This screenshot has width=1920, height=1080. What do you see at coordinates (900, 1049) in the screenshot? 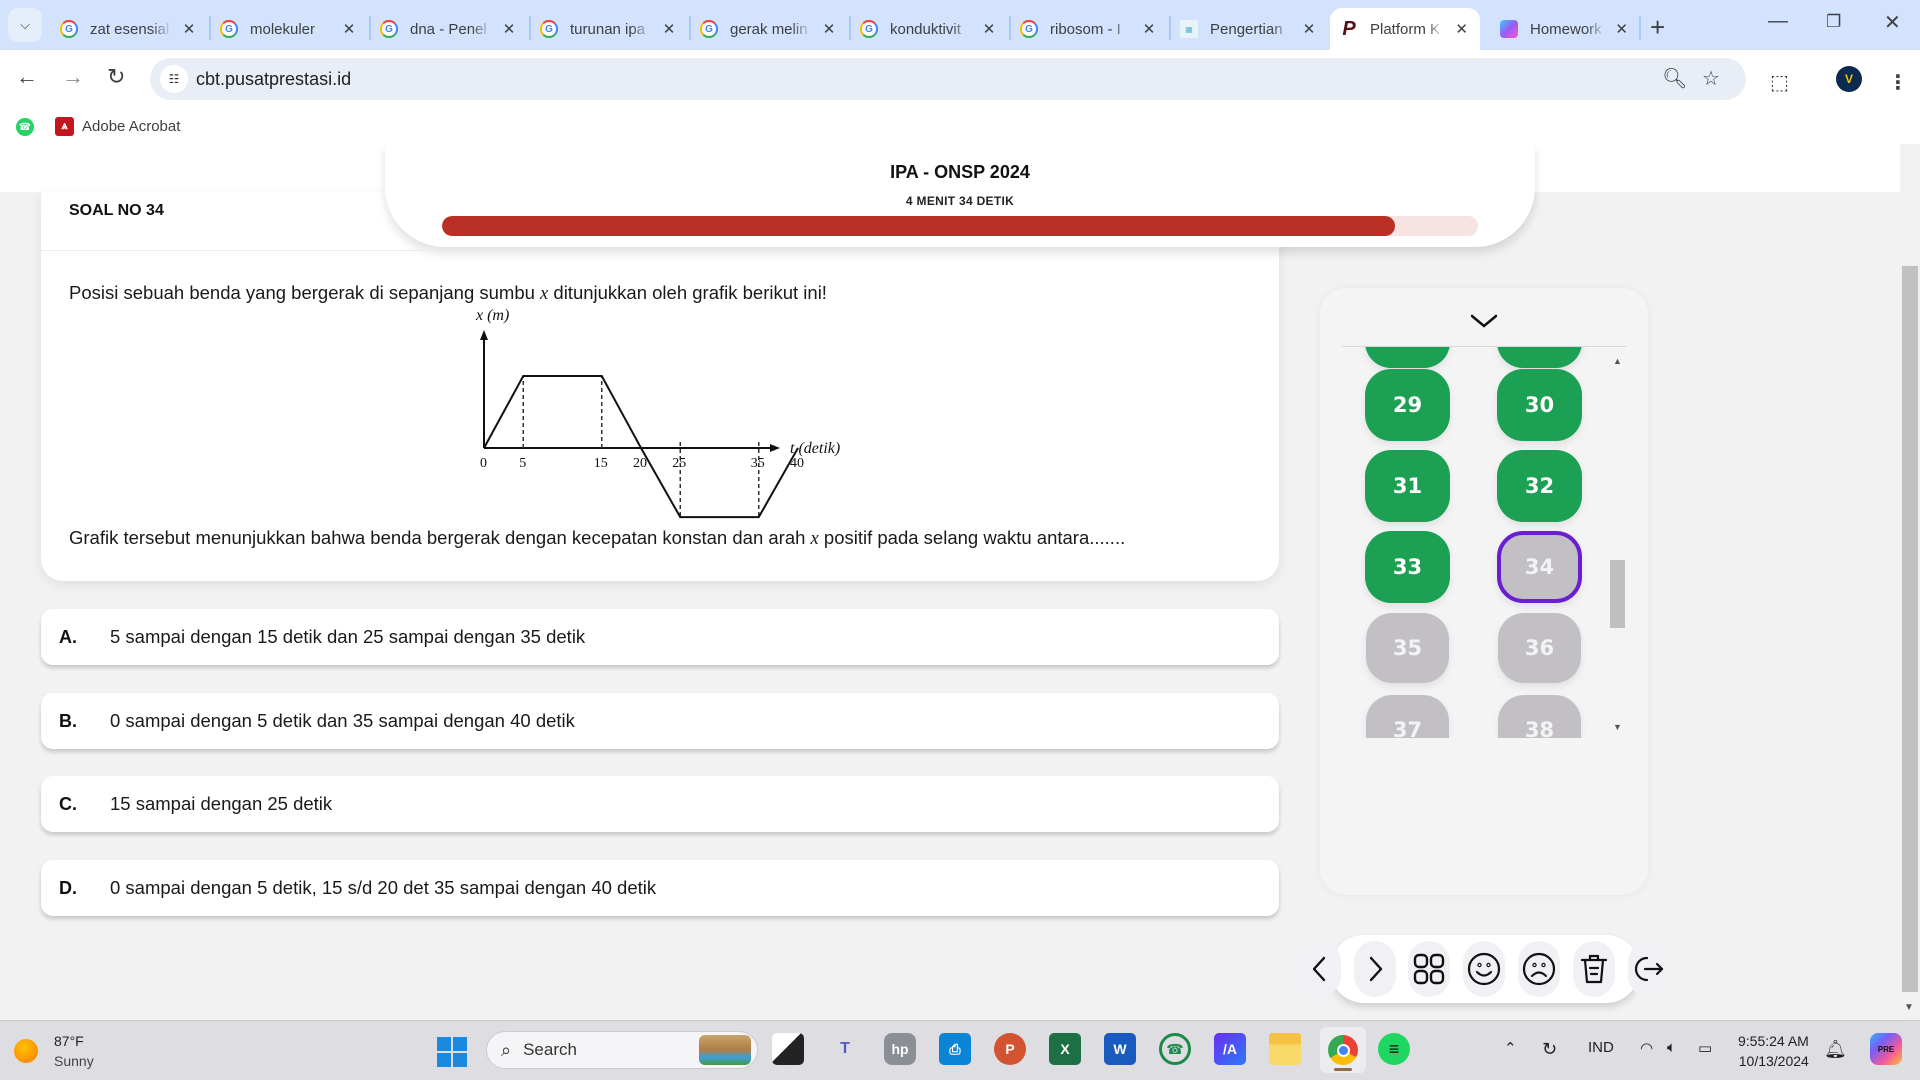
I see `hp-support-icon: hp` at bounding box center [900, 1049].